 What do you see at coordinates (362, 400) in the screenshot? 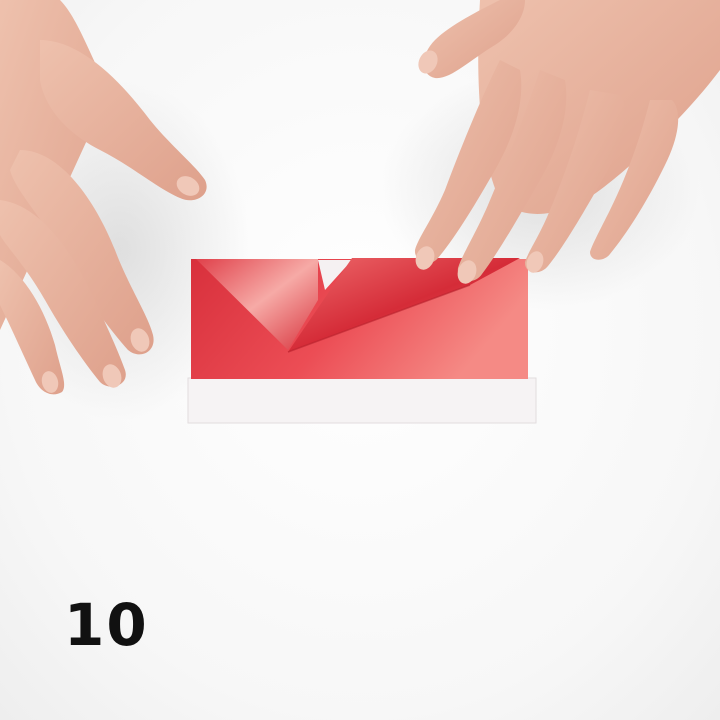
I see `paper-white-strip` at bounding box center [362, 400].